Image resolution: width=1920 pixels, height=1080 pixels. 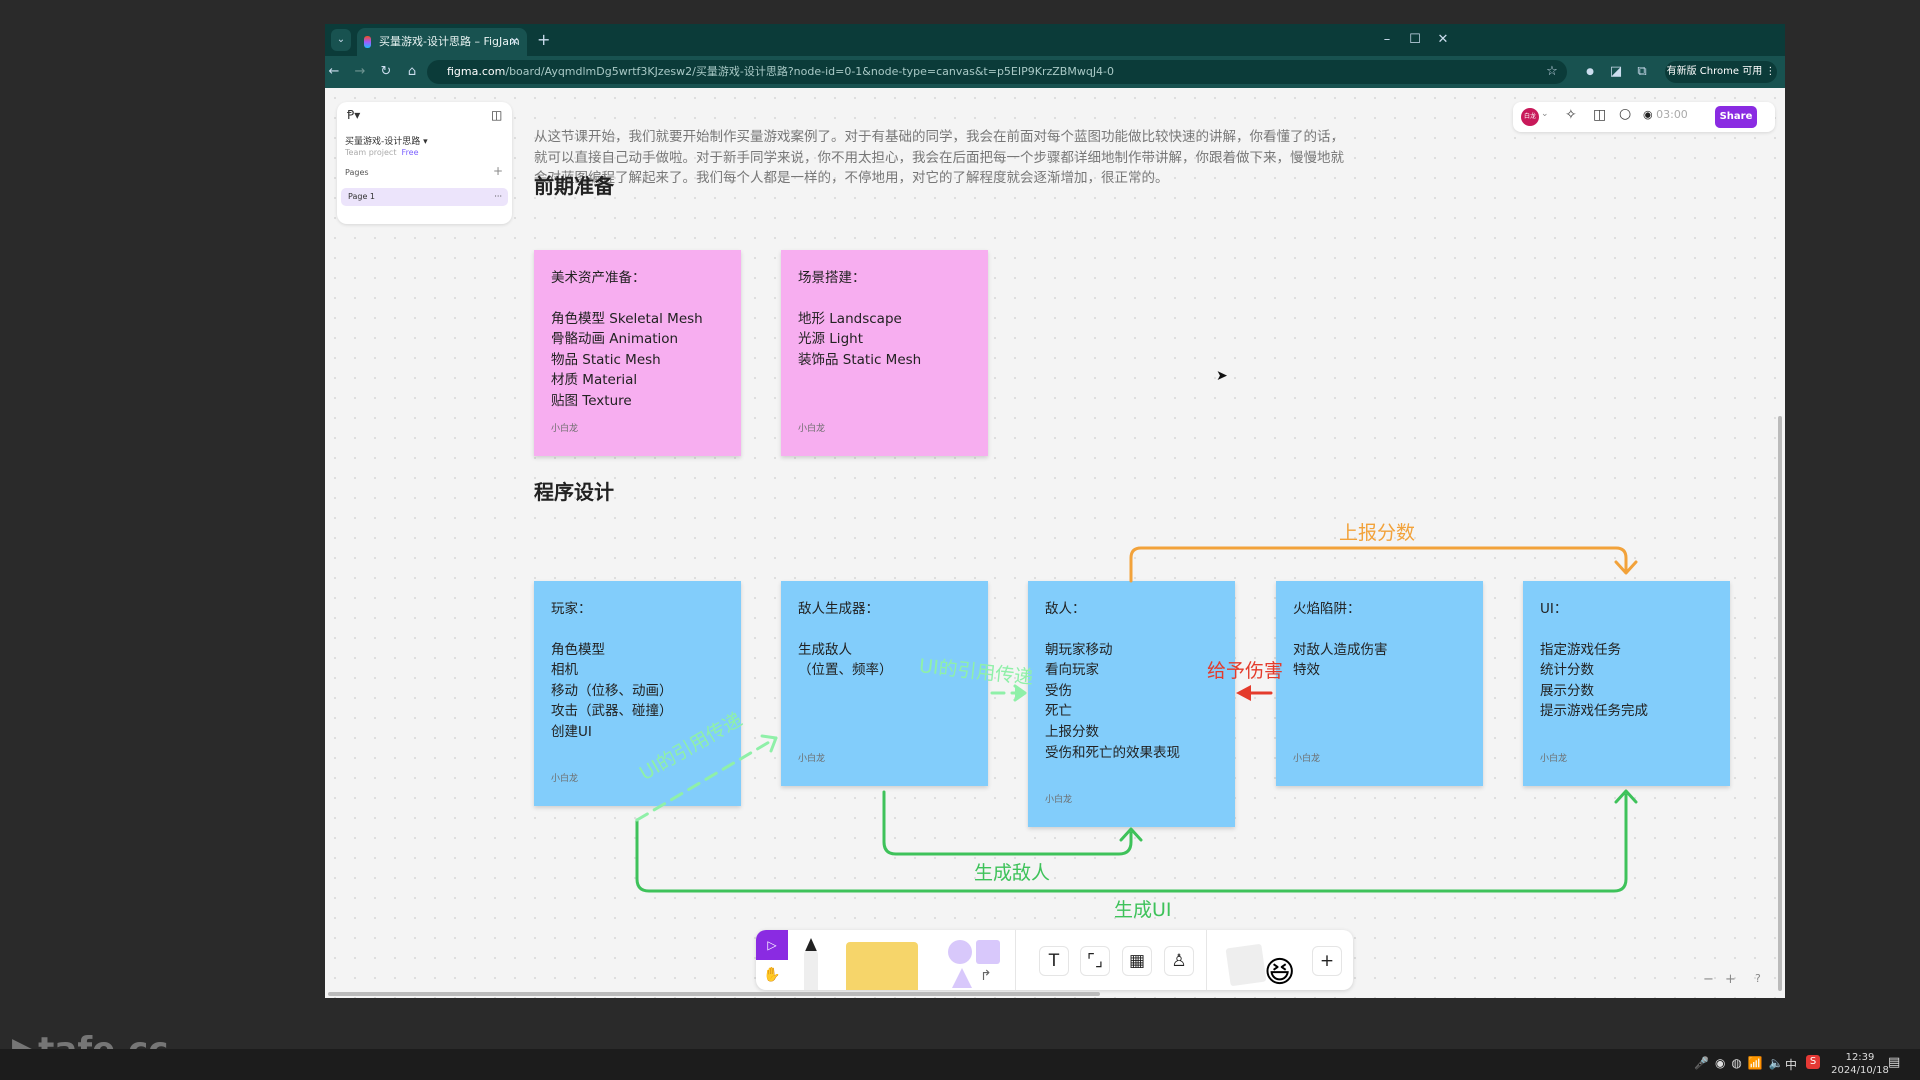 What do you see at coordinates (1730, 979) in the screenshot?
I see `zoom-in-button: +` at bounding box center [1730, 979].